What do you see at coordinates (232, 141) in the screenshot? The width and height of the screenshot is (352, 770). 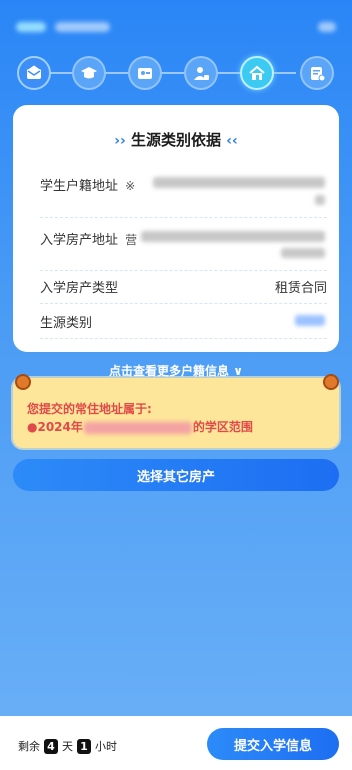 I see `double-left-arrow-icon: ‹‹` at bounding box center [232, 141].